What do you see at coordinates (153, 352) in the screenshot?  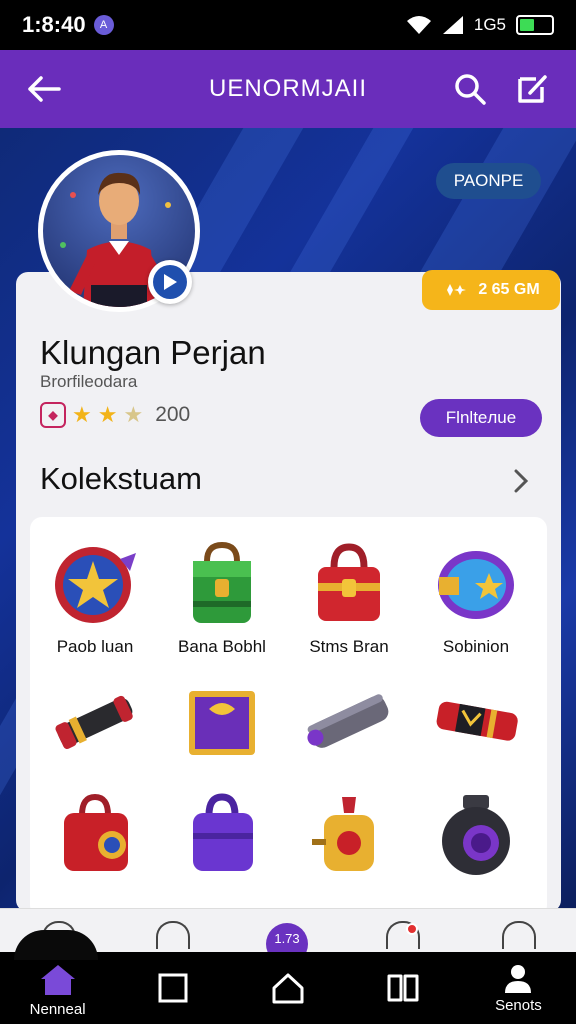 I see `player-name: Klungan Perjan` at bounding box center [153, 352].